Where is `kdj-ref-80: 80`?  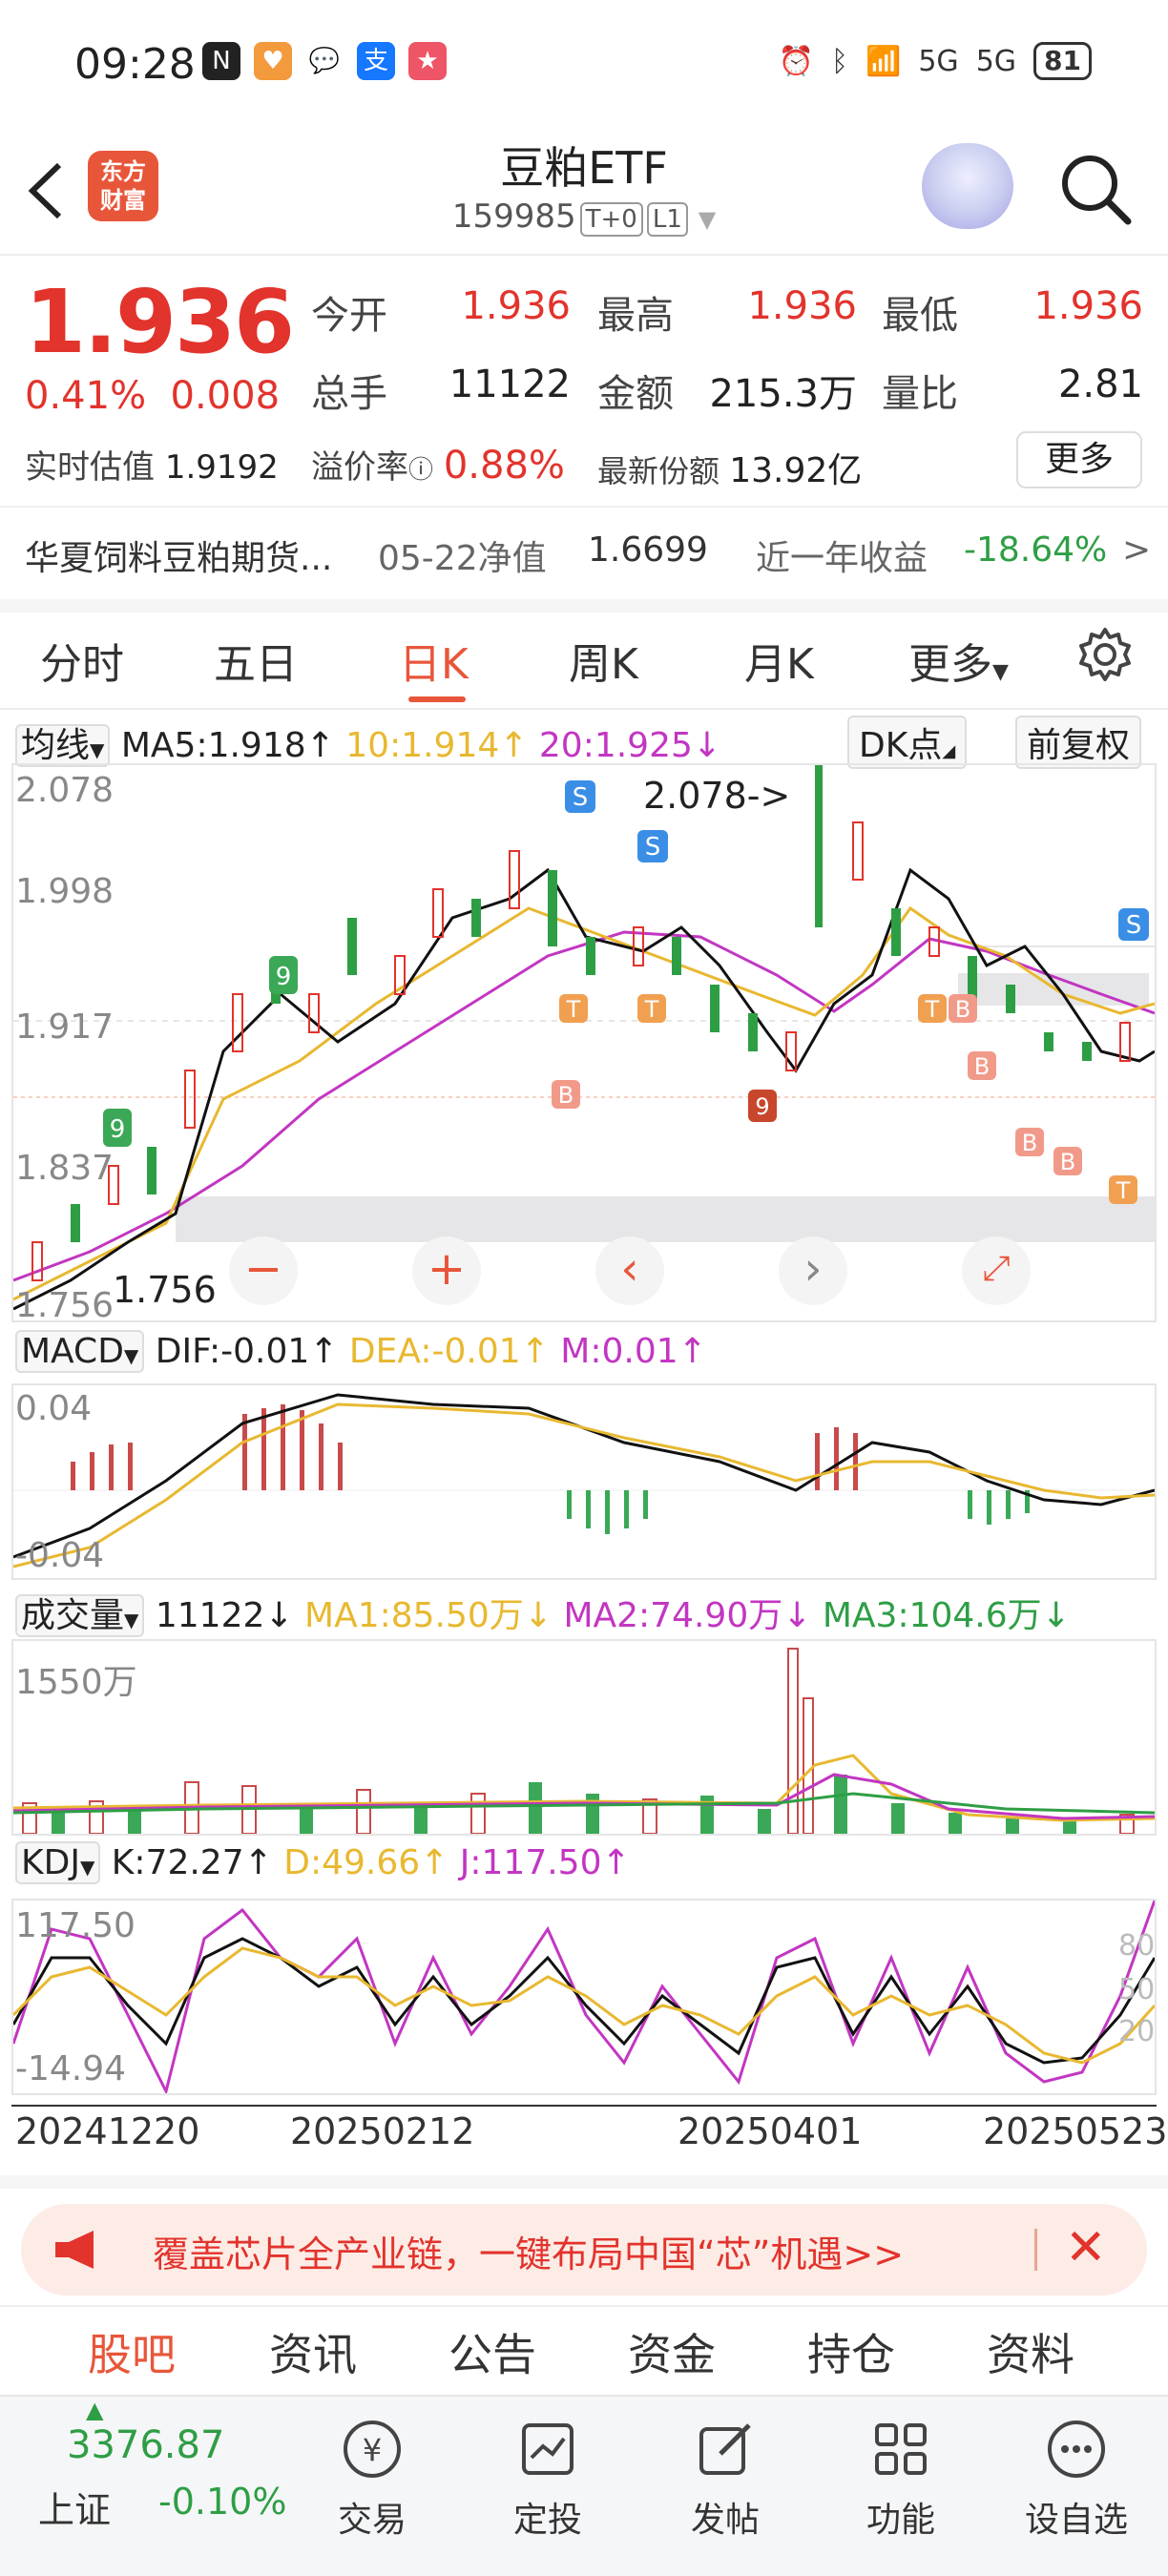 kdj-ref-80: 80 is located at coordinates (1137, 1946).